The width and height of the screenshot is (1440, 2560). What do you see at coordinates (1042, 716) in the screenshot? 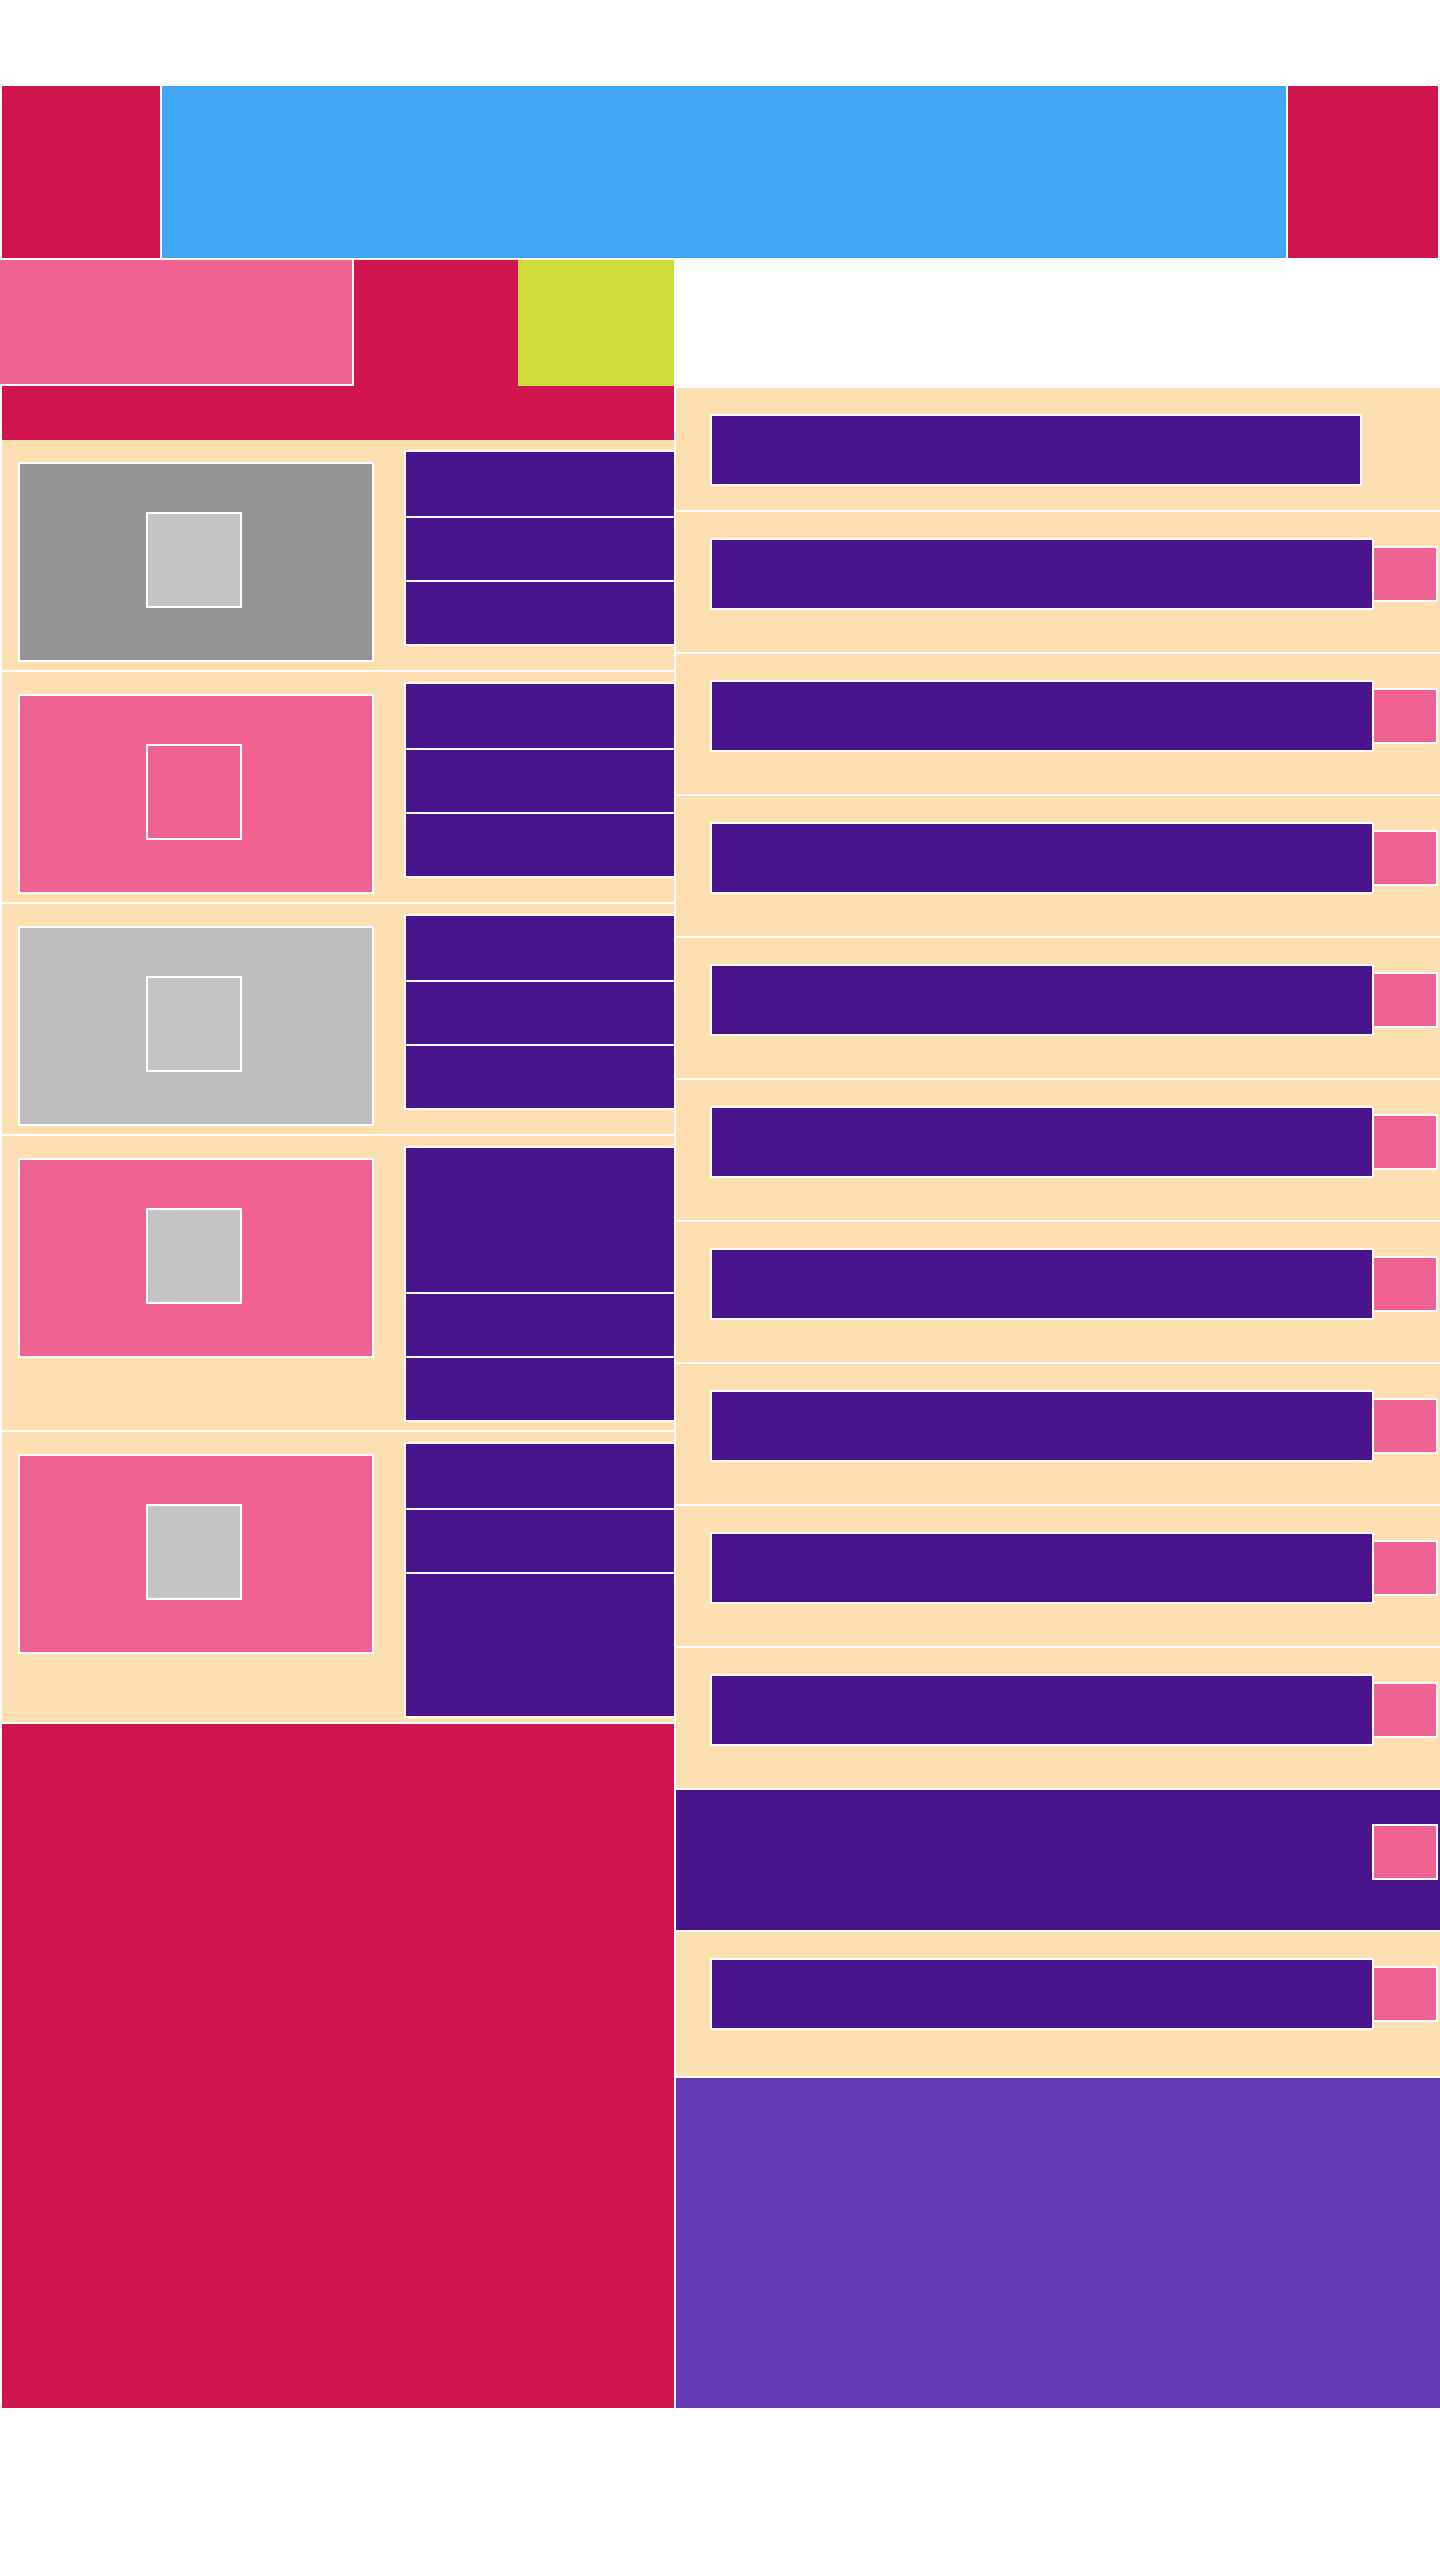
I see `list-item-3-text-block` at bounding box center [1042, 716].